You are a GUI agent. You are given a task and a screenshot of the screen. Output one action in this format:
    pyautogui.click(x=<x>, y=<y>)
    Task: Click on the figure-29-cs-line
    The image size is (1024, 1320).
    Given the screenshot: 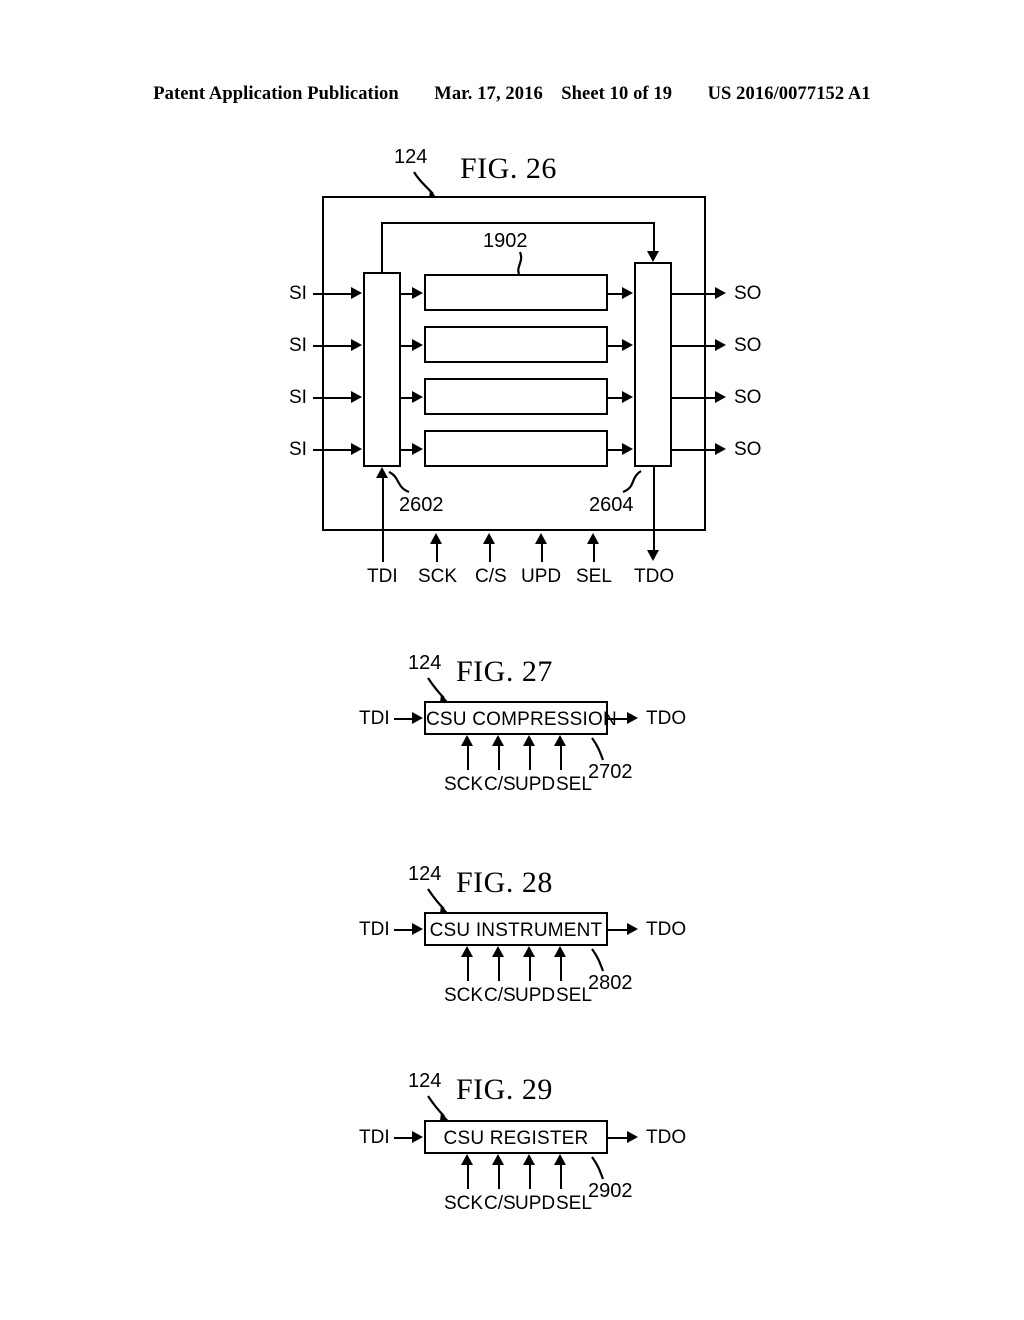 What is the action you would take?
    pyautogui.click(x=499, y=1177)
    